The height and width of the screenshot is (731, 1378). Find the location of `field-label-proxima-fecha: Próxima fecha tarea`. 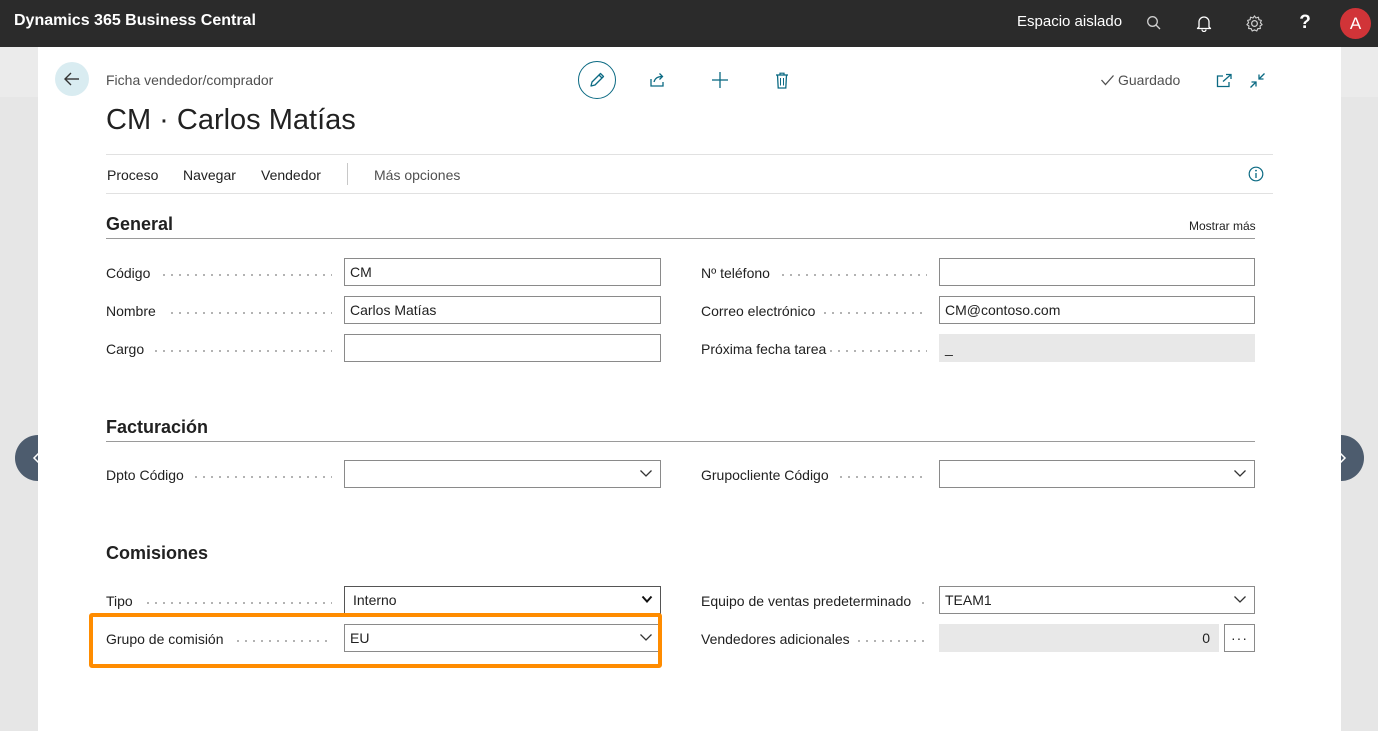

field-label-proxima-fecha: Próxima fecha tarea is located at coordinates (764, 349).